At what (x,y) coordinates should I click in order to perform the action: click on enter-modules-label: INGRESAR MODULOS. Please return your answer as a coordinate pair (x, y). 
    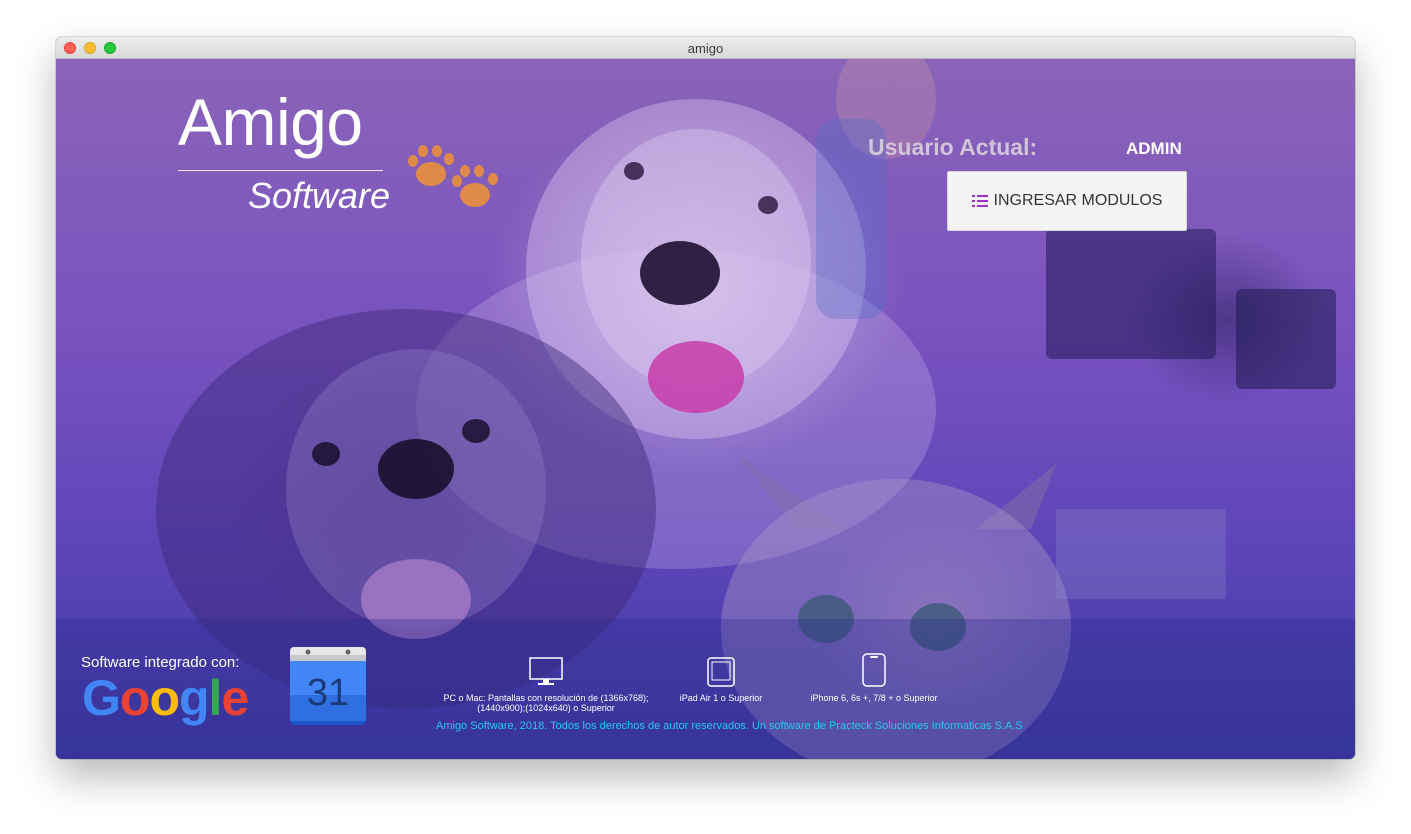
    Looking at the image, I should click on (1078, 200).